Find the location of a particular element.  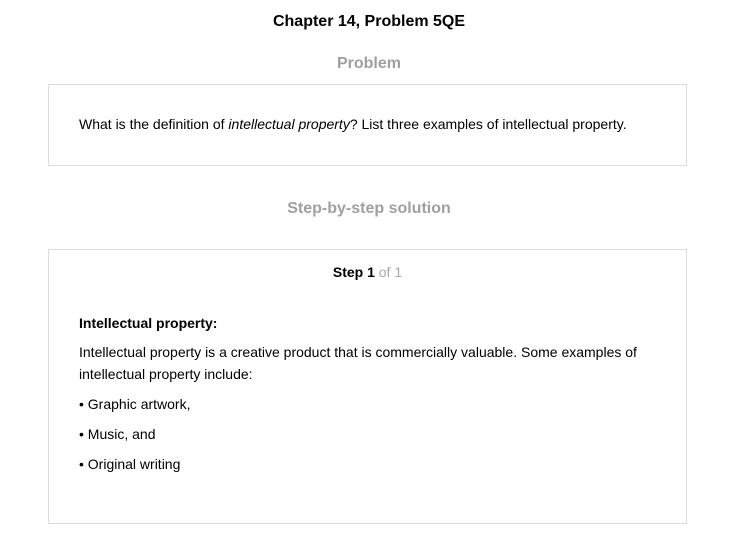

step-subheading: Intellectual property: is located at coordinates (148, 323).